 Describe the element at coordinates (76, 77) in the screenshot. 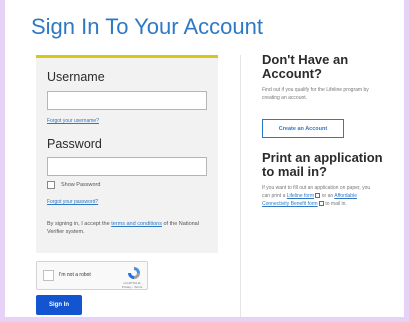

I see `username-label: Username` at that location.